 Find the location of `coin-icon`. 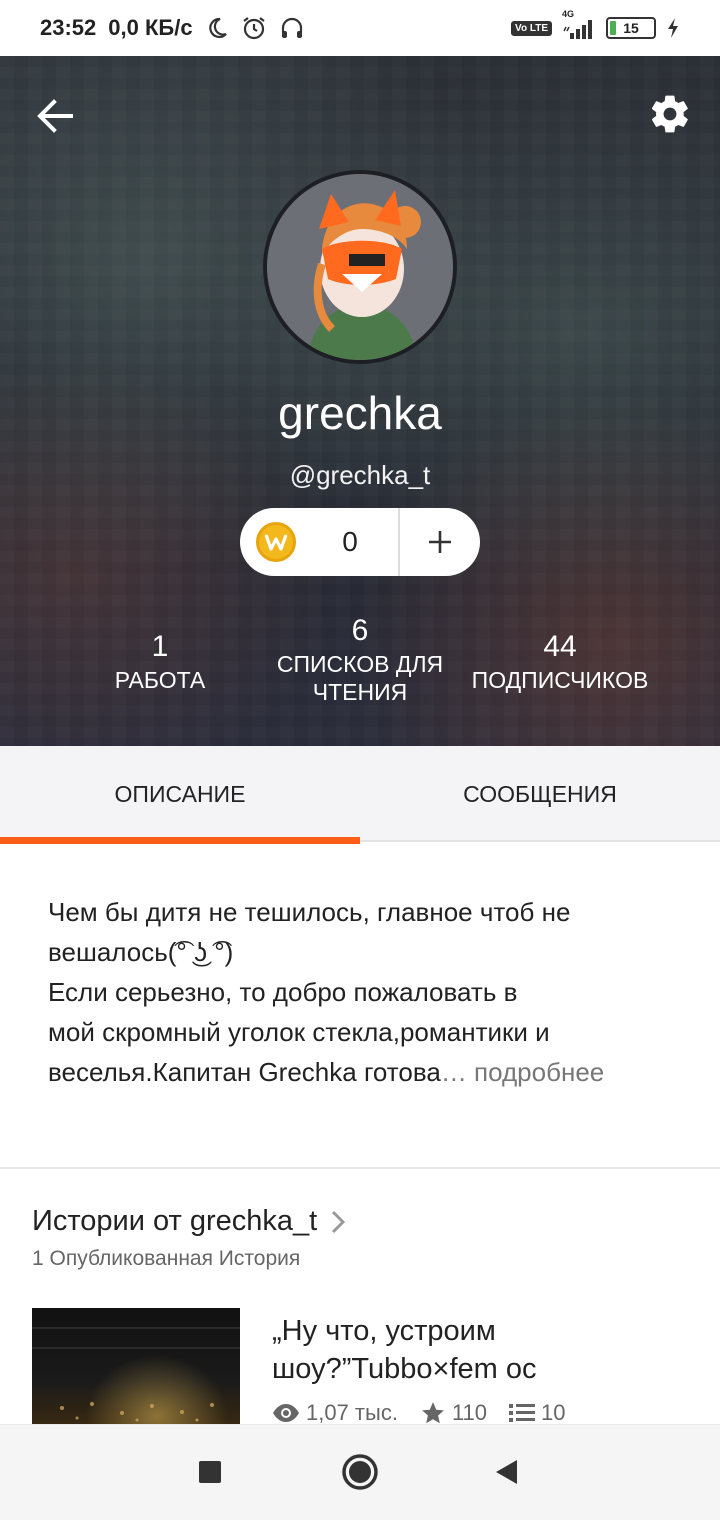

coin-icon is located at coordinates (276, 542).